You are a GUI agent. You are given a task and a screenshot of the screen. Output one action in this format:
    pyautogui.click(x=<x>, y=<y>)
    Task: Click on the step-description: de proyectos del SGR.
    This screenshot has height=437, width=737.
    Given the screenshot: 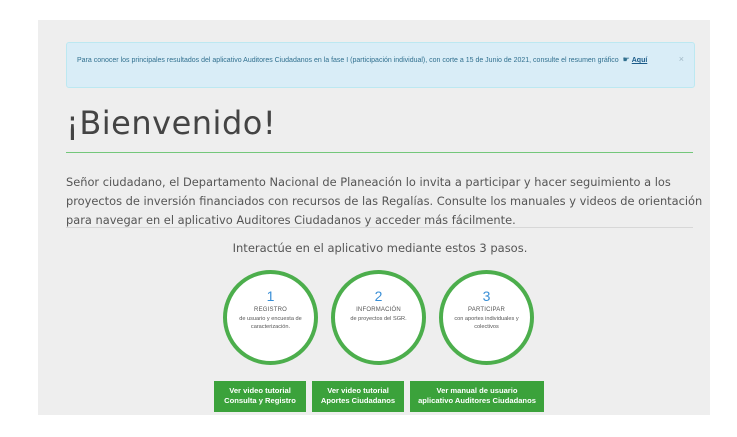 What is the action you would take?
    pyautogui.click(x=378, y=319)
    